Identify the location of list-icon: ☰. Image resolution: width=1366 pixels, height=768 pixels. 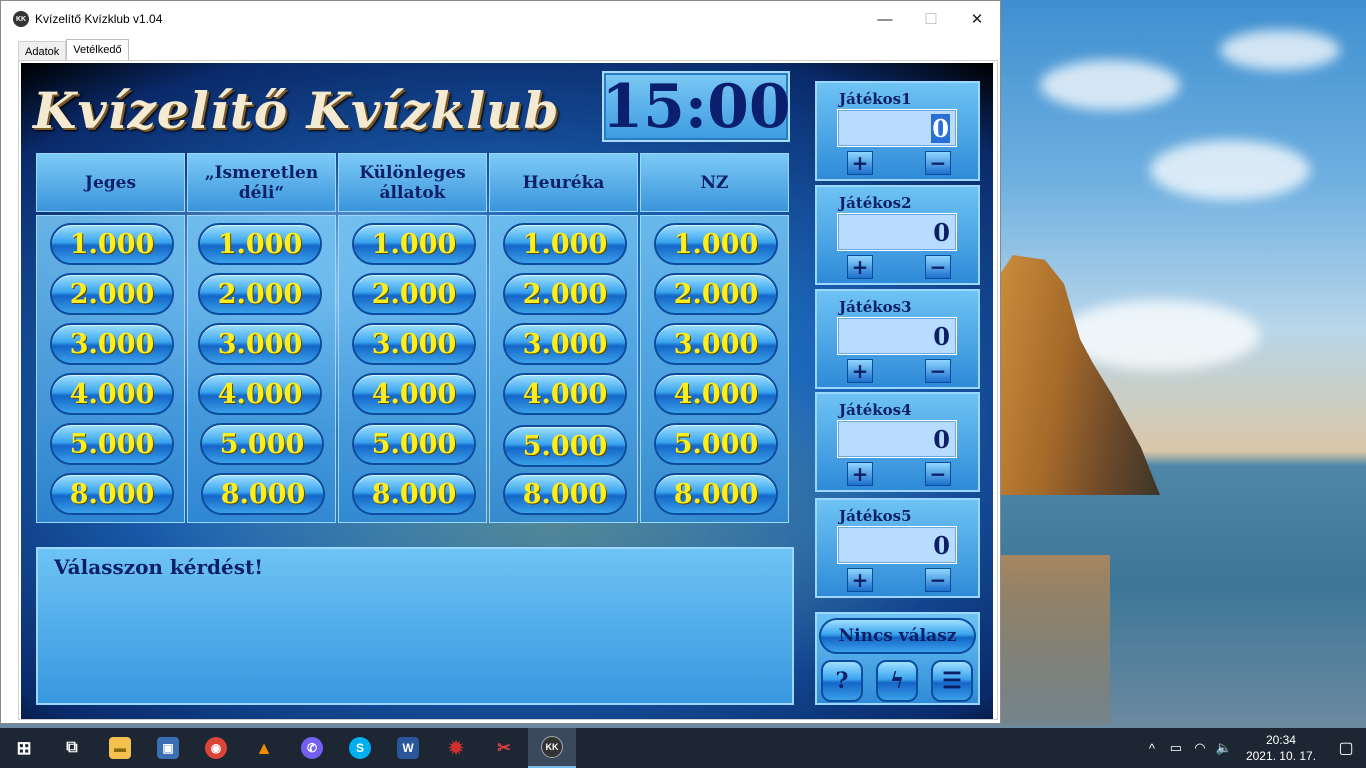
(952, 681).